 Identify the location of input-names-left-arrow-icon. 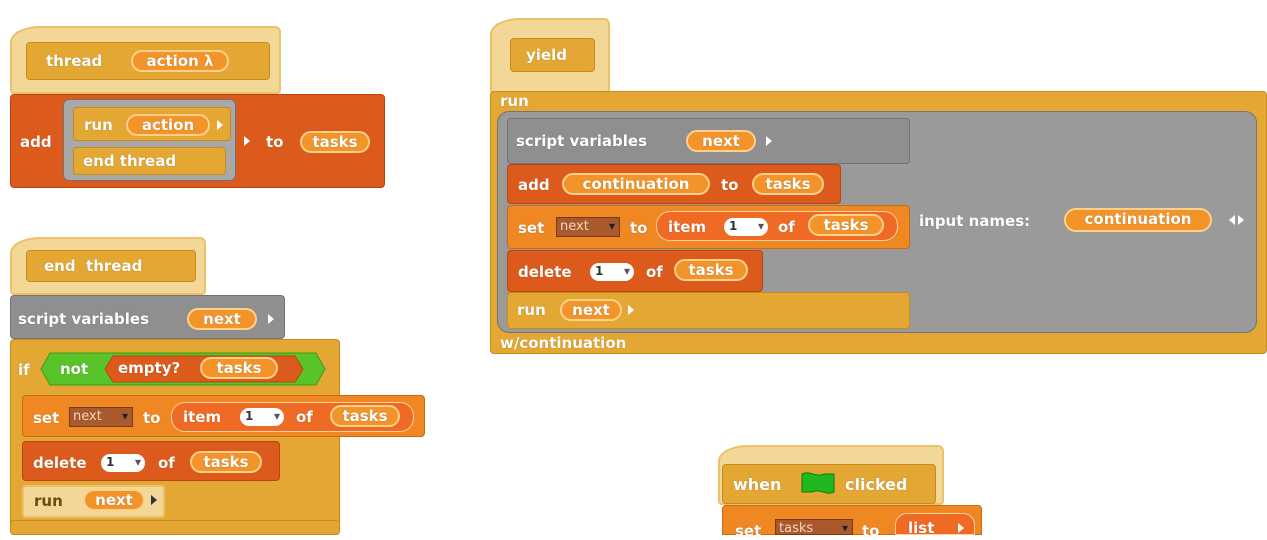
(1232, 220).